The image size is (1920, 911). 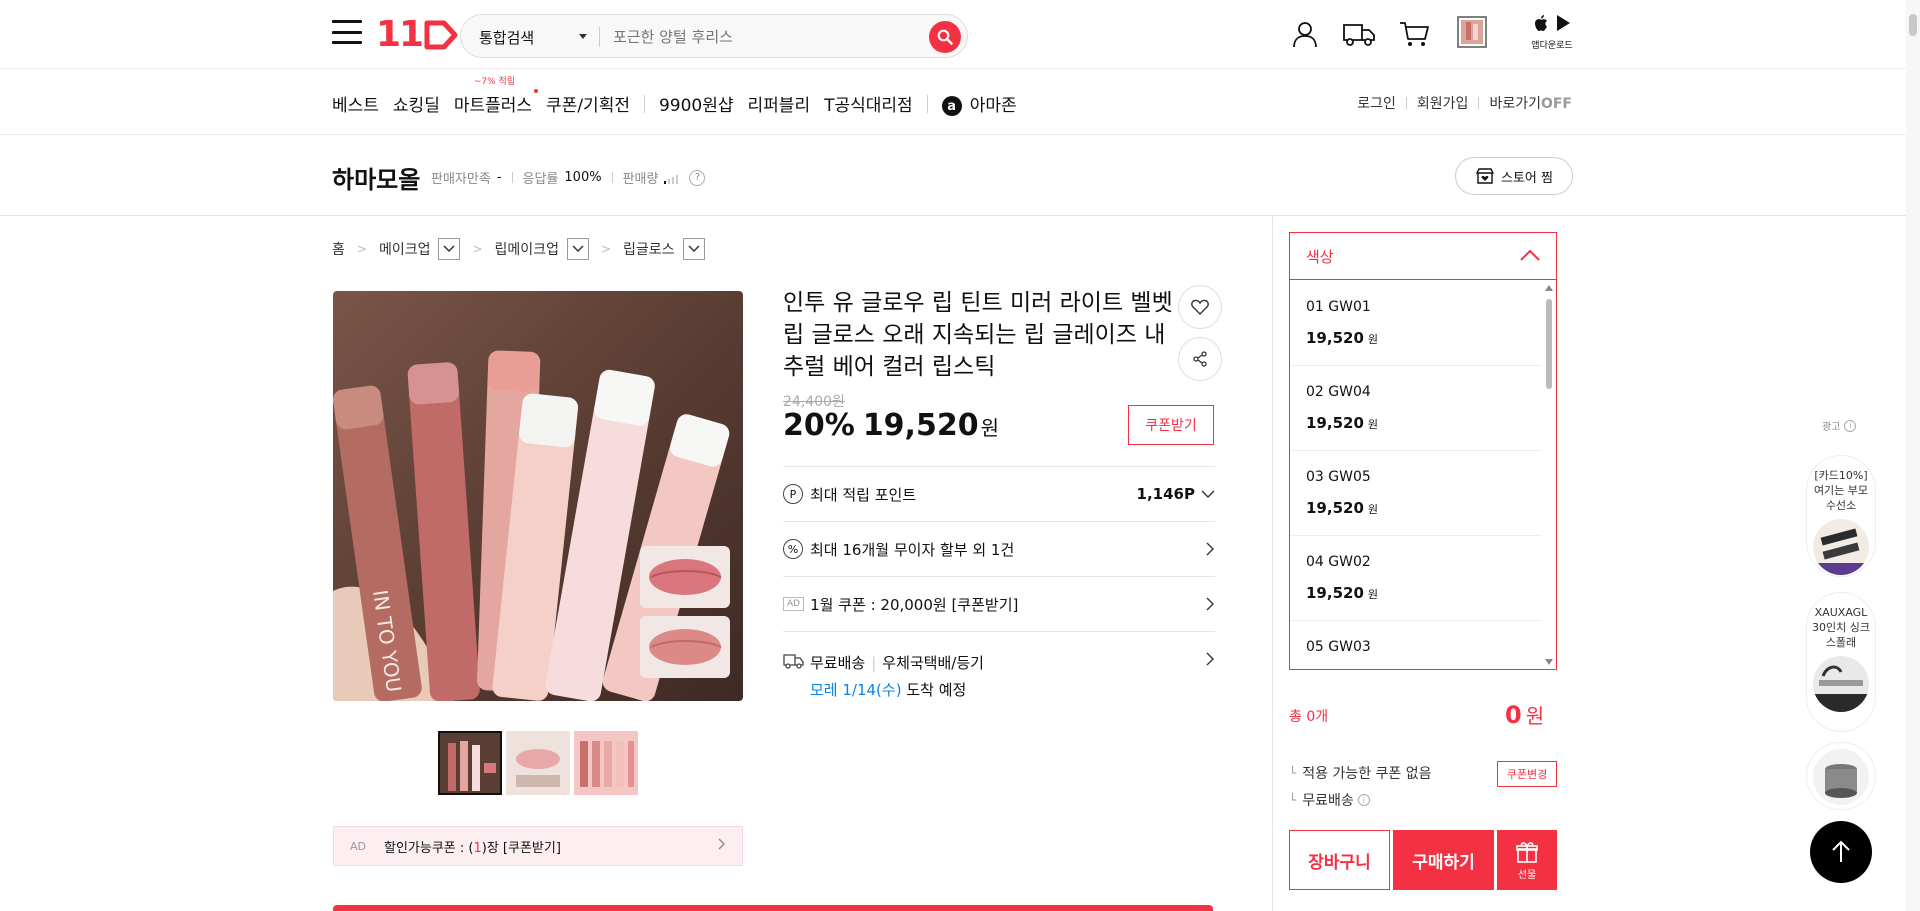 What do you see at coordinates (863, 494) in the screenshot?
I see `points-label: 최대 적립 포인트` at bounding box center [863, 494].